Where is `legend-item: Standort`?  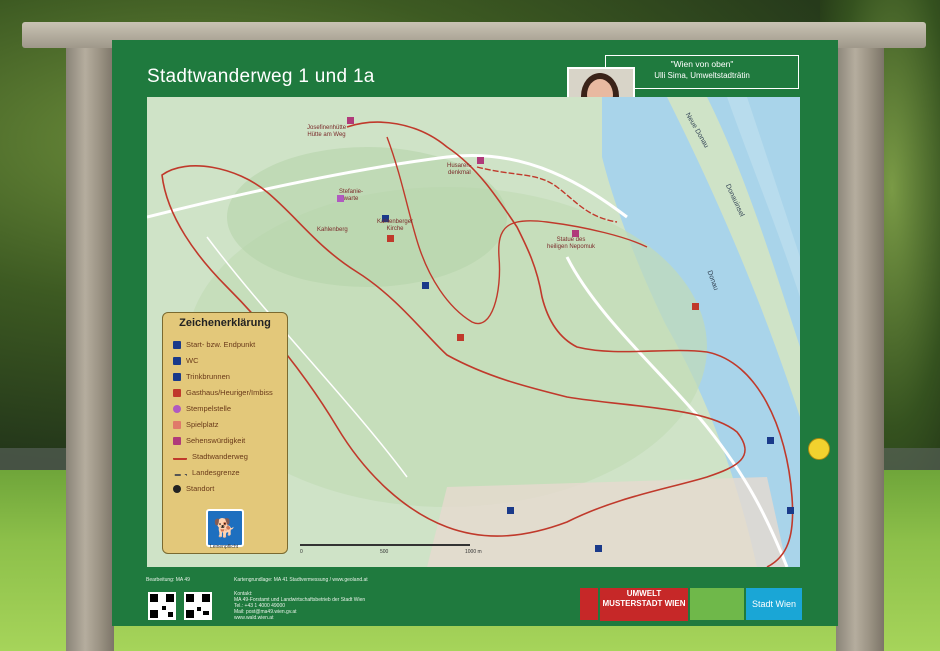 legend-item: Standort is located at coordinates (193, 489).